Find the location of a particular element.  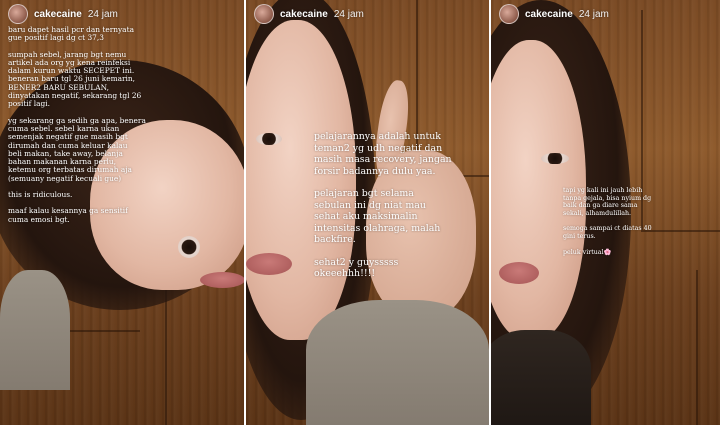

caption-paragraph: this is ridiculous. is located at coordinates (40, 195).